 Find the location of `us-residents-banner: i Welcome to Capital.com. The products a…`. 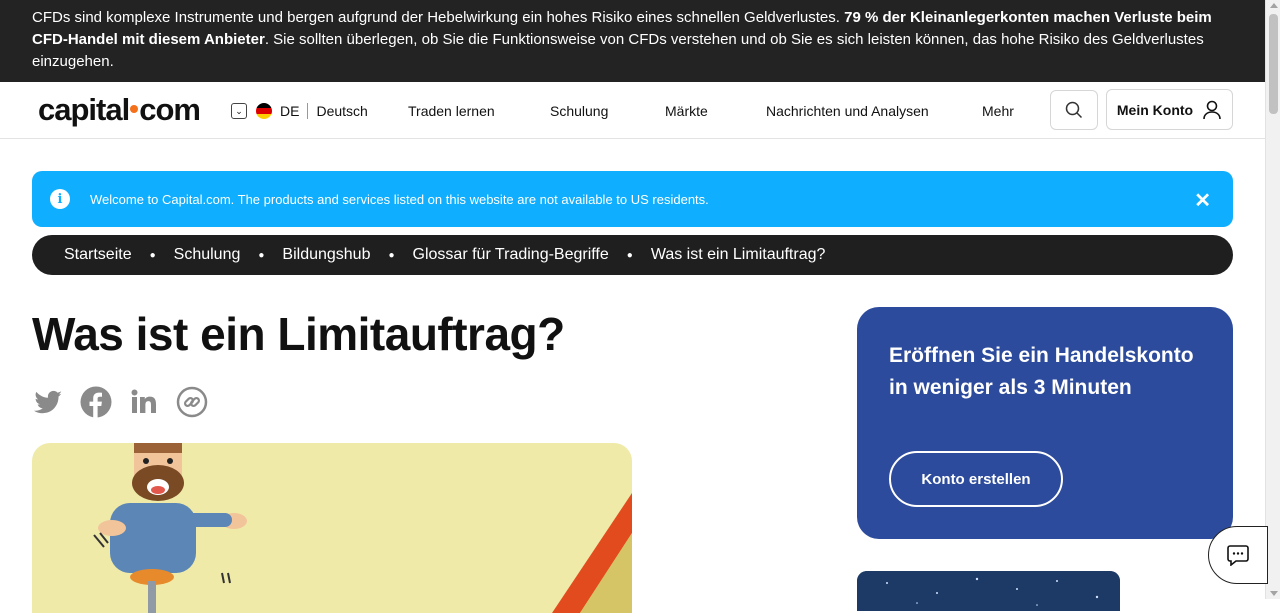

us-residents-banner: i Welcome to Capital.com. The products a… is located at coordinates (632, 199).